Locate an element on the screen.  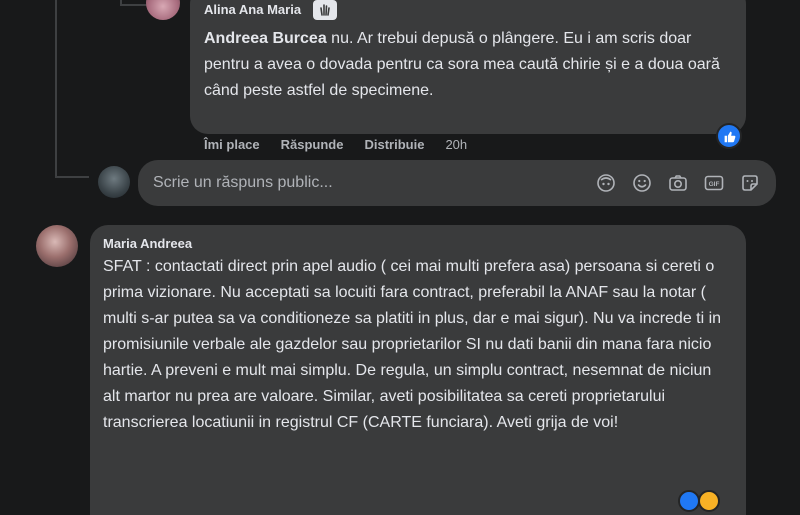
reply-input: Scrie un răspuns public... GIF is located at coordinates (457, 183).